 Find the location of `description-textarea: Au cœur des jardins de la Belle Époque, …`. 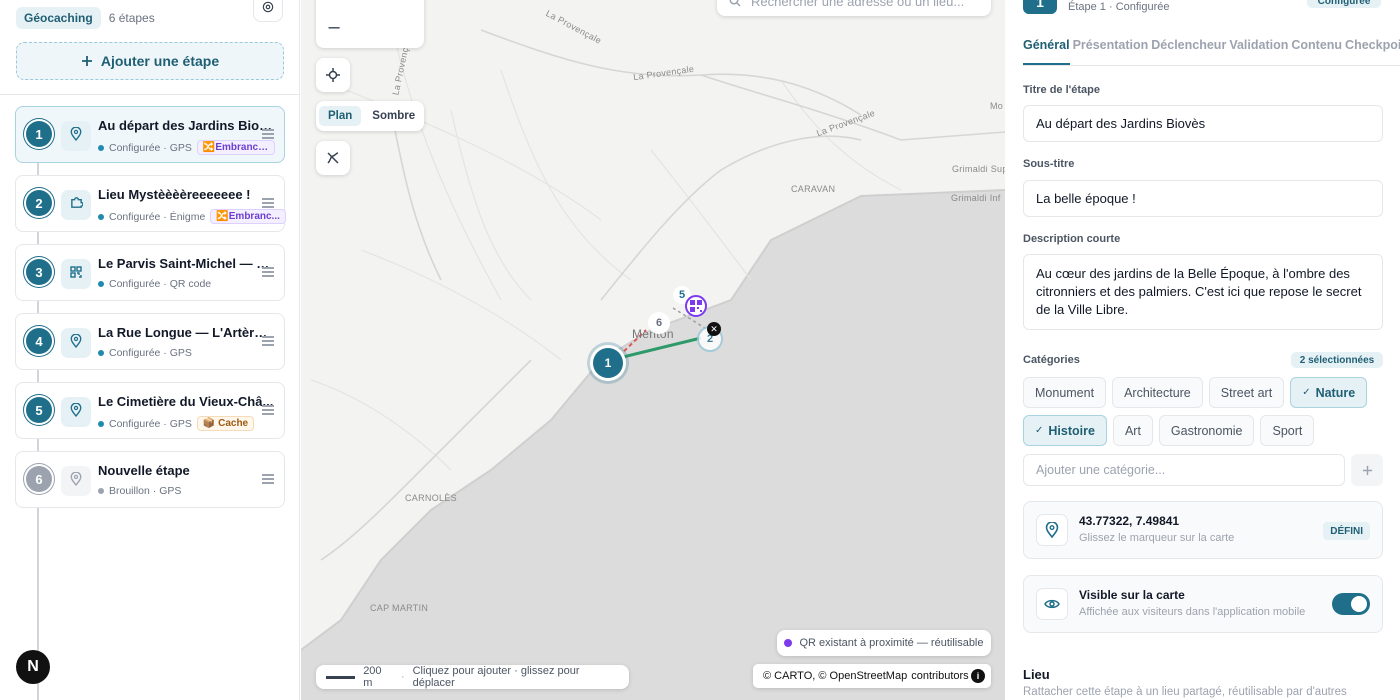

description-textarea: Au cœur des jardins de la Belle Époque, … is located at coordinates (1203, 292).